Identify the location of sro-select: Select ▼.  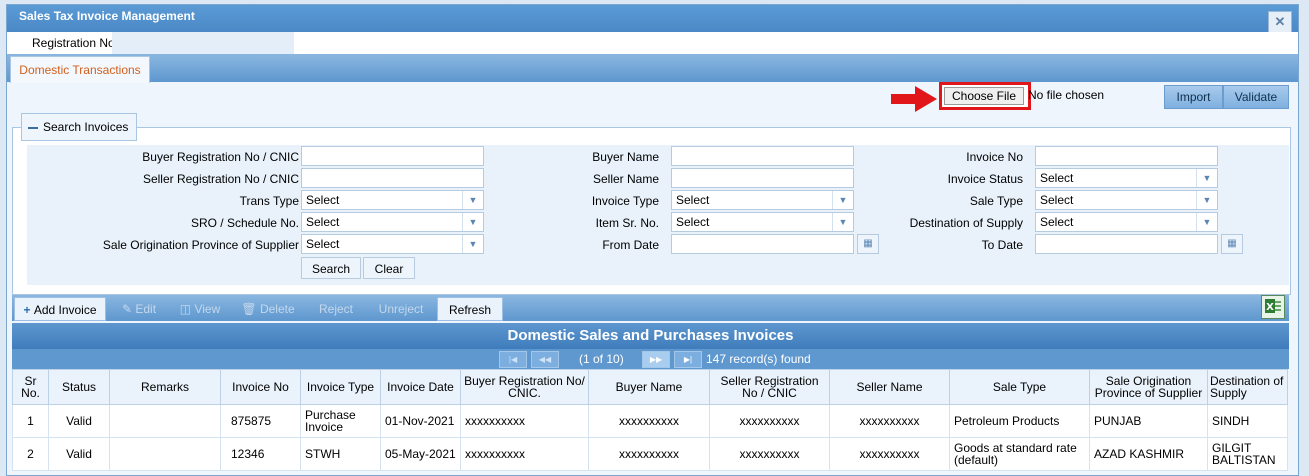
(392, 222).